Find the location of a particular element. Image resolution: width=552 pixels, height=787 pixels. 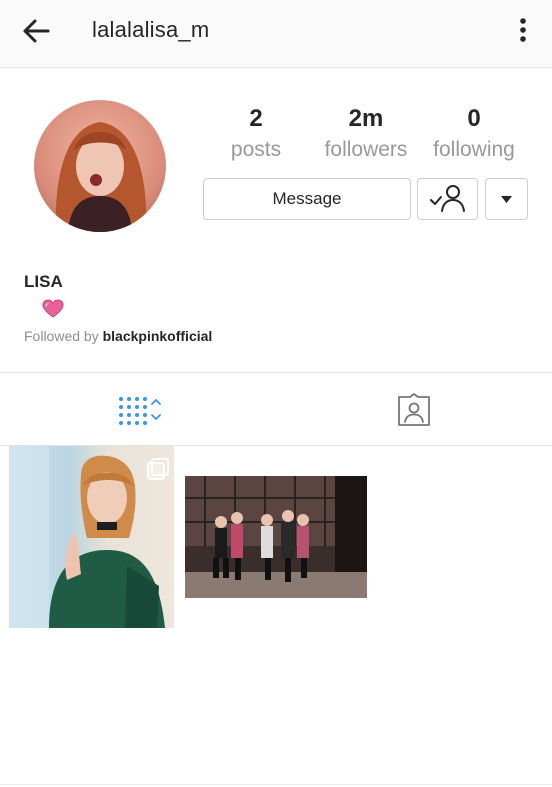

profile-tab-bar is located at coordinates (276, 409).